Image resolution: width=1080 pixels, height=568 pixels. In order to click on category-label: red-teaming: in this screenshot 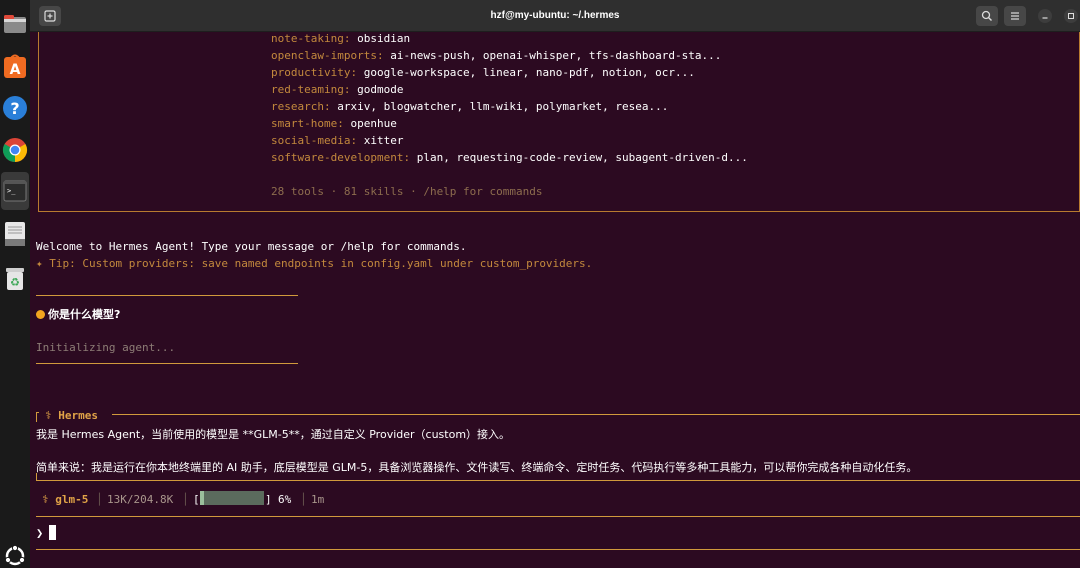, I will do `click(311, 89)`.